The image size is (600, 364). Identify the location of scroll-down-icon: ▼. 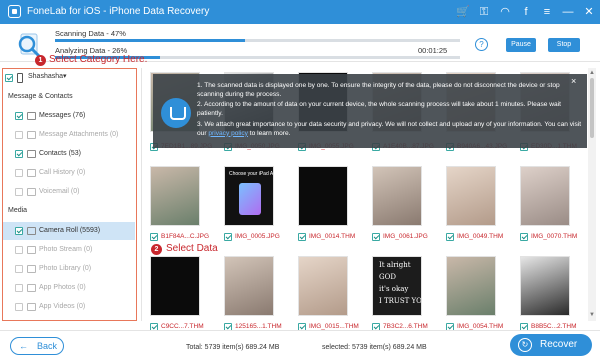
(592, 315).